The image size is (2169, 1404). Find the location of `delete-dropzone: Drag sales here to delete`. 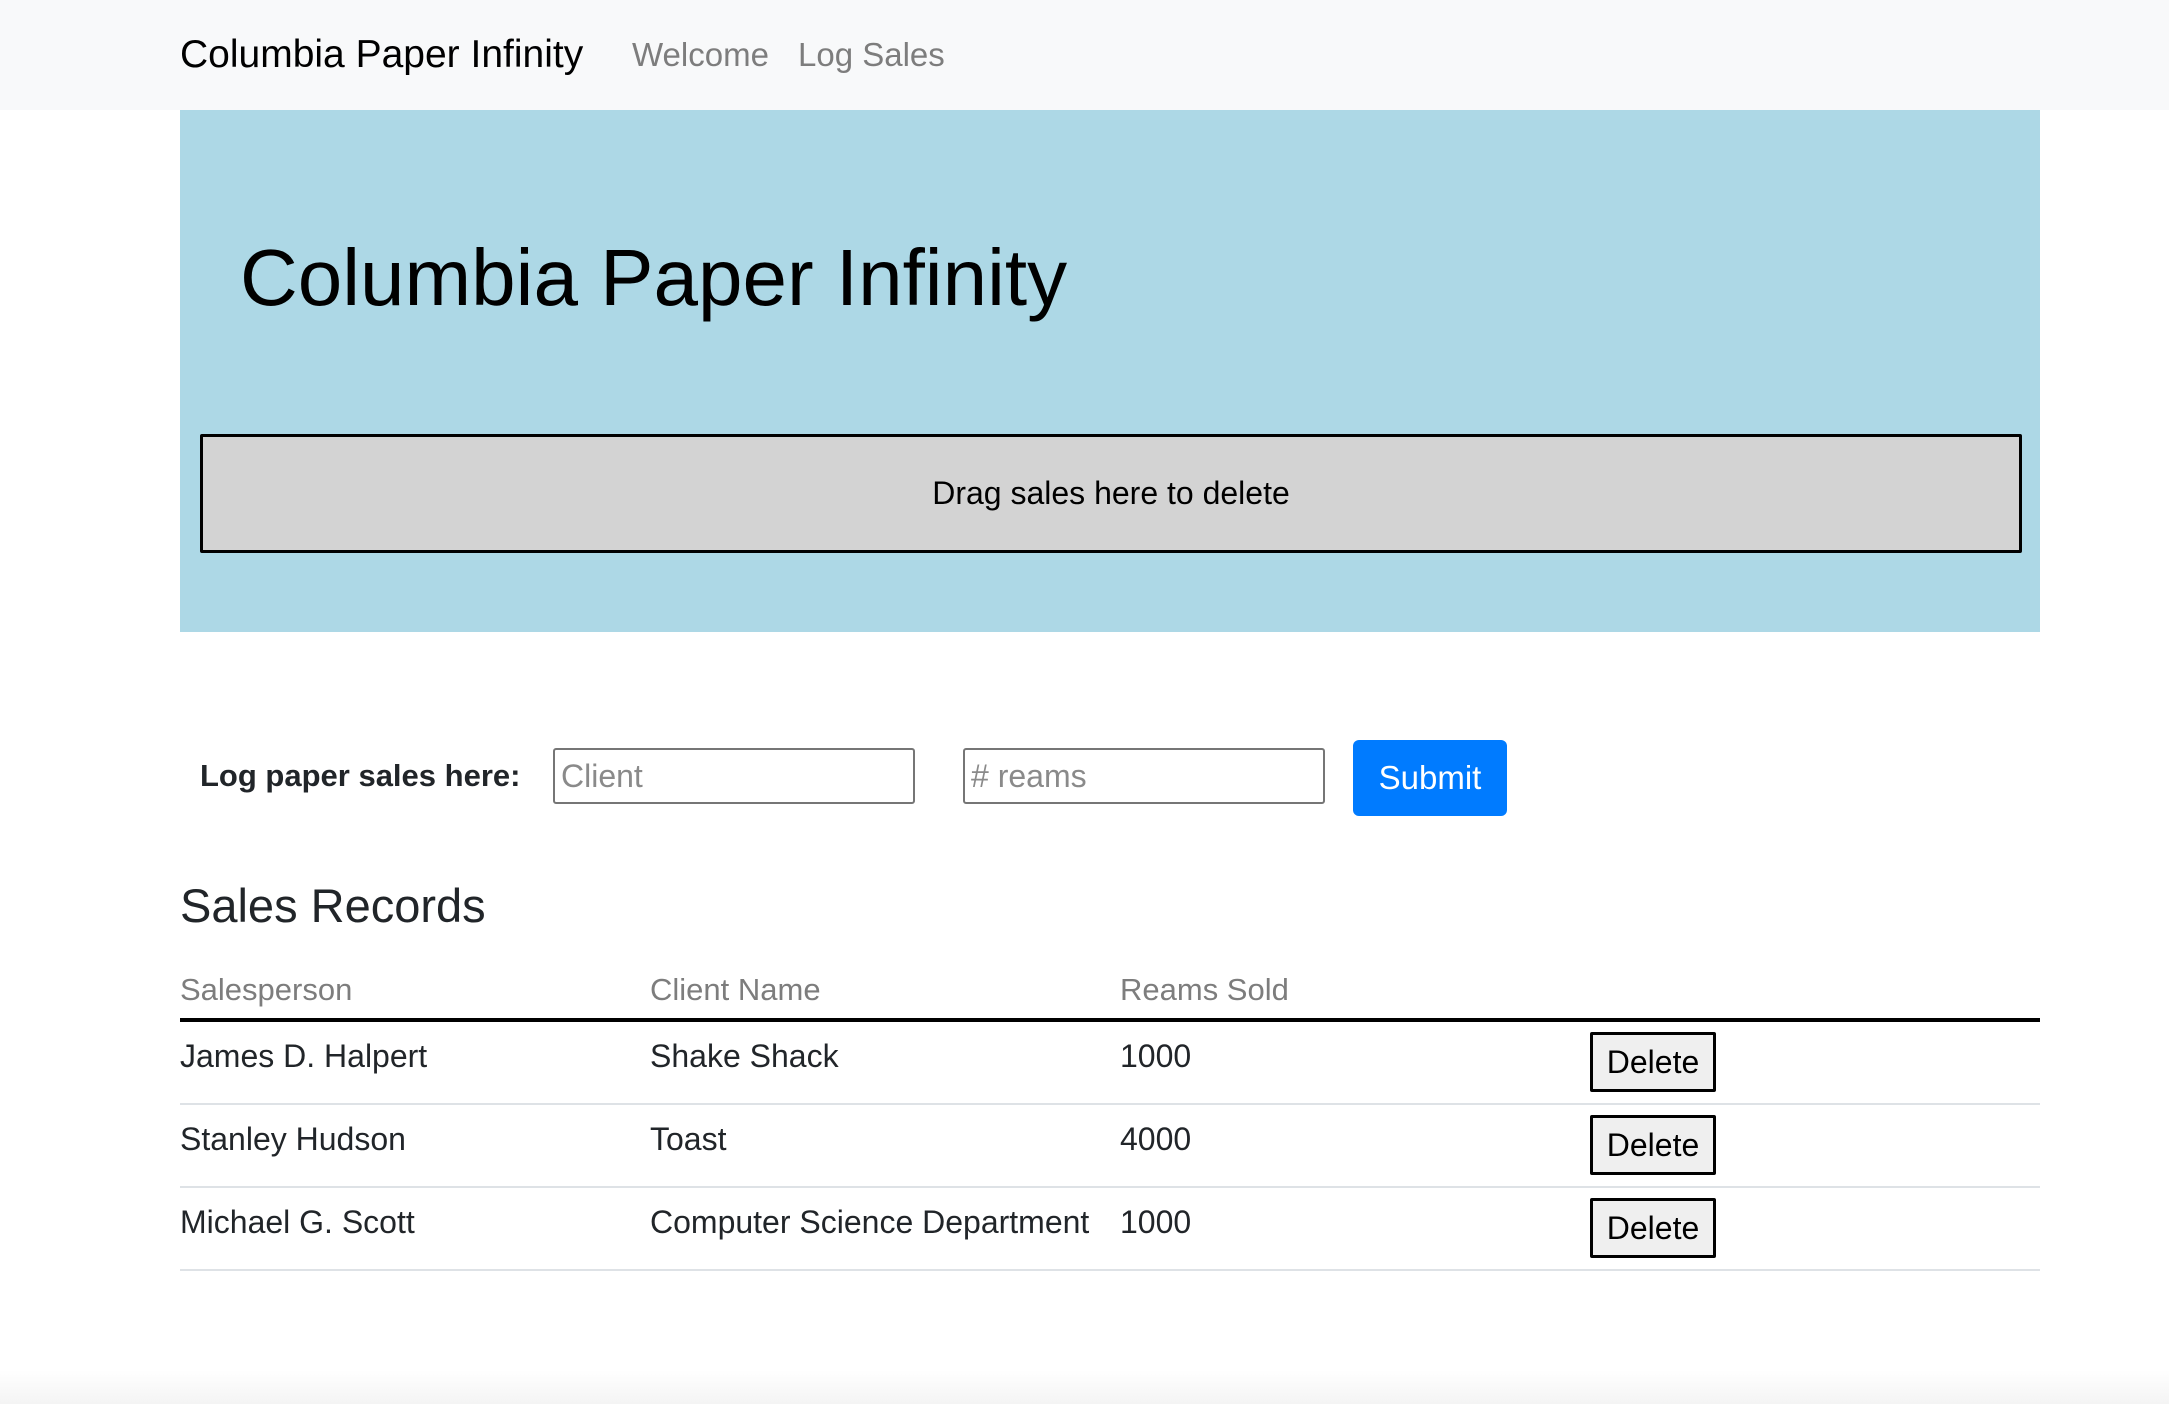

delete-dropzone: Drag sales here to delete is located at coordinates (1111, 493).